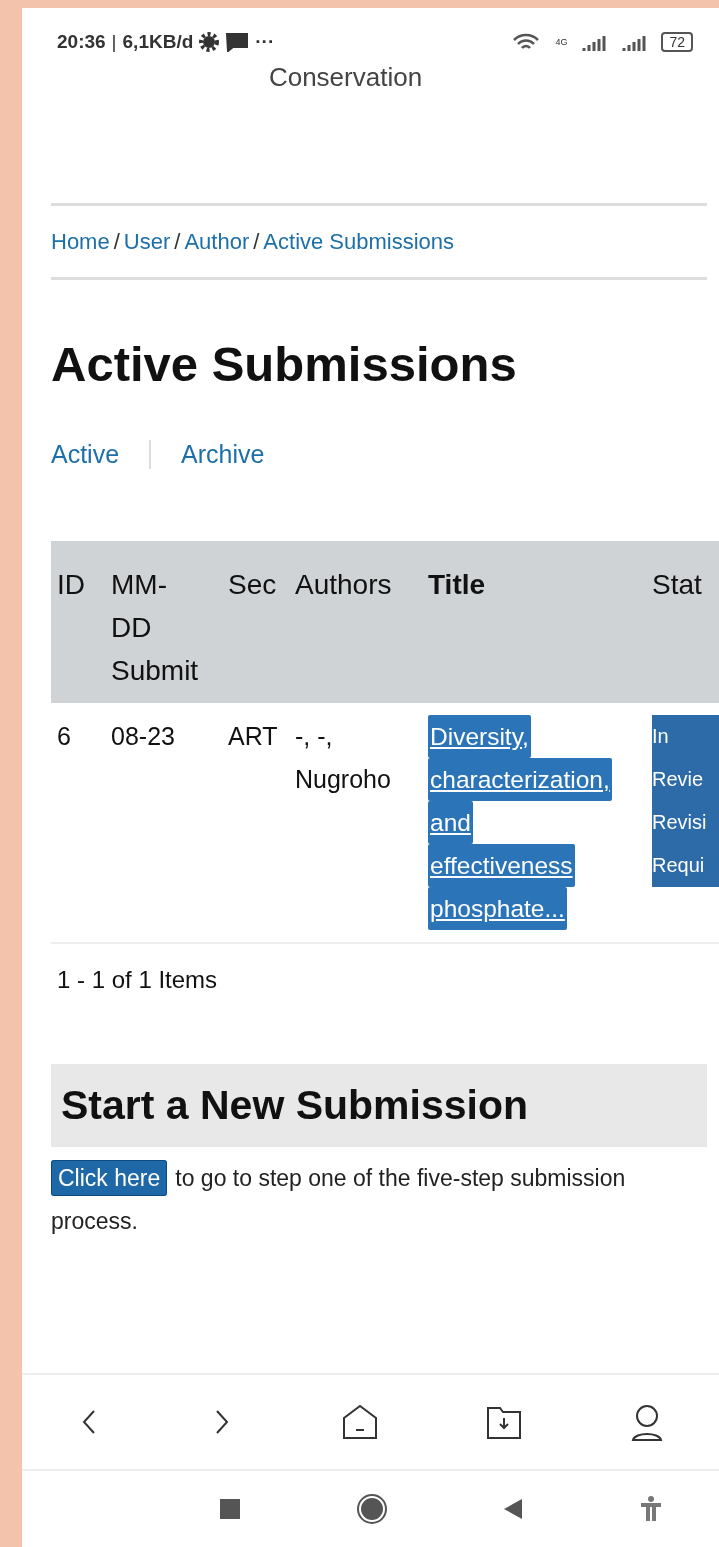 The width and height of the screenshot is (719, 1547). What do you see at coordinates (209, 42) in the screenshot?
I see `gear-icon` at bounding box center [209, 42].